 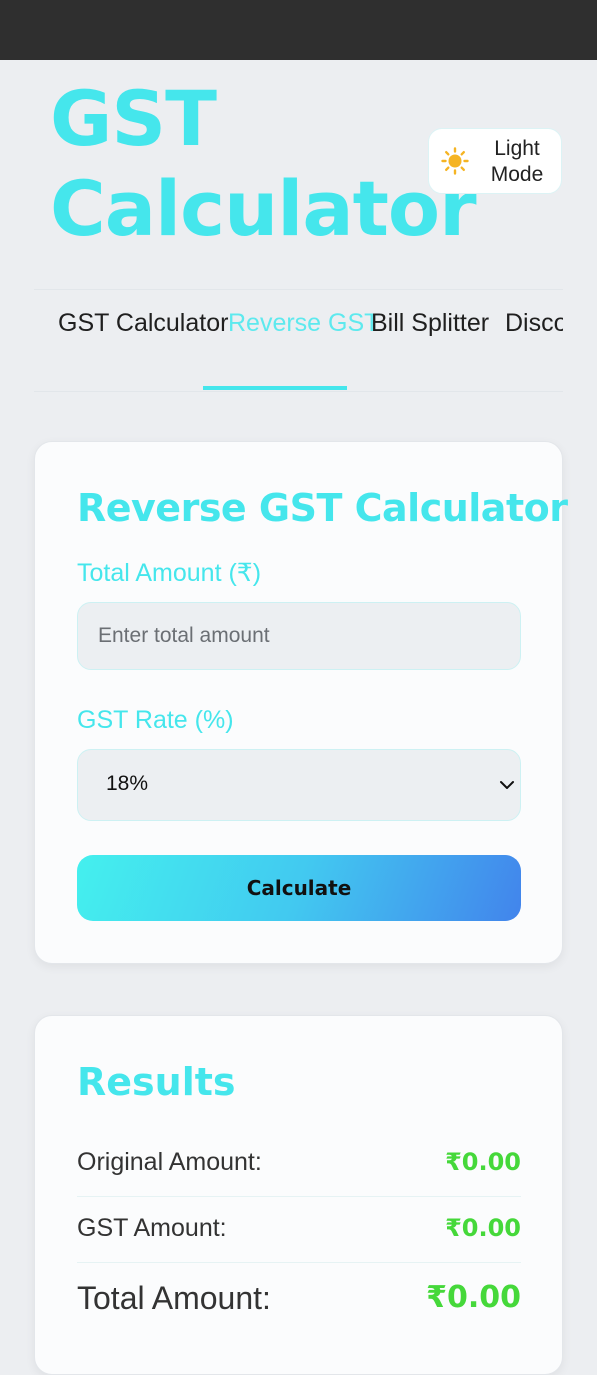 What do you see at coordinates (299, 636) in the screenshot?
I see `total-amount-input` at bounding box center [299, 636].